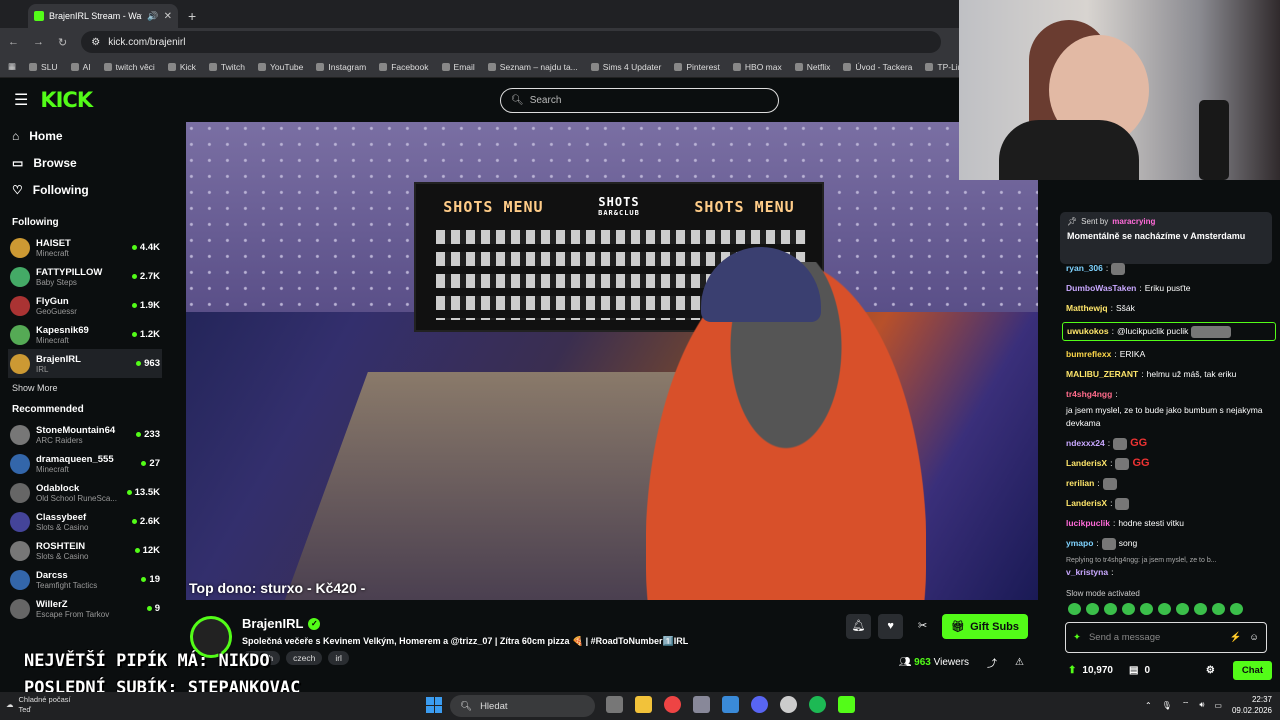 This screenshot has width=1280, height=720. I want to click on chat-username: DumboWasTaken, so click(1101, 288).